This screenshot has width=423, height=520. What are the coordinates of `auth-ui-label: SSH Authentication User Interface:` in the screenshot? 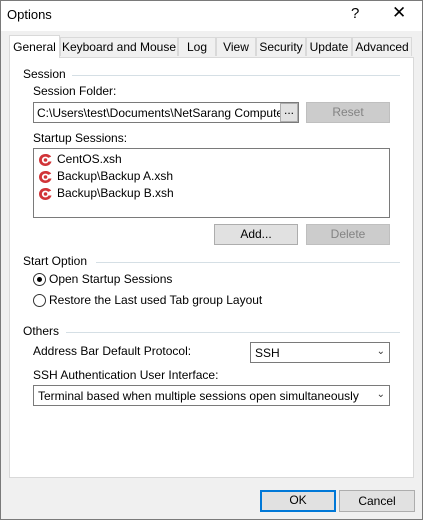 It's located at (126, 375).